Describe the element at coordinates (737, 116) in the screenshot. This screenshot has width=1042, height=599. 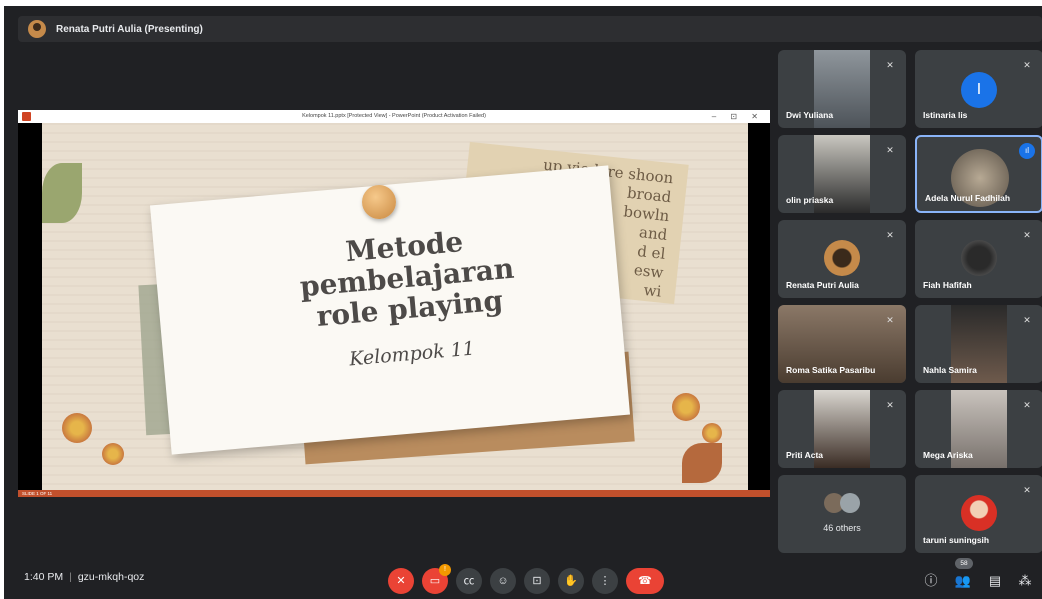
I see `window-controls: – ⊡ ✕` at that location.